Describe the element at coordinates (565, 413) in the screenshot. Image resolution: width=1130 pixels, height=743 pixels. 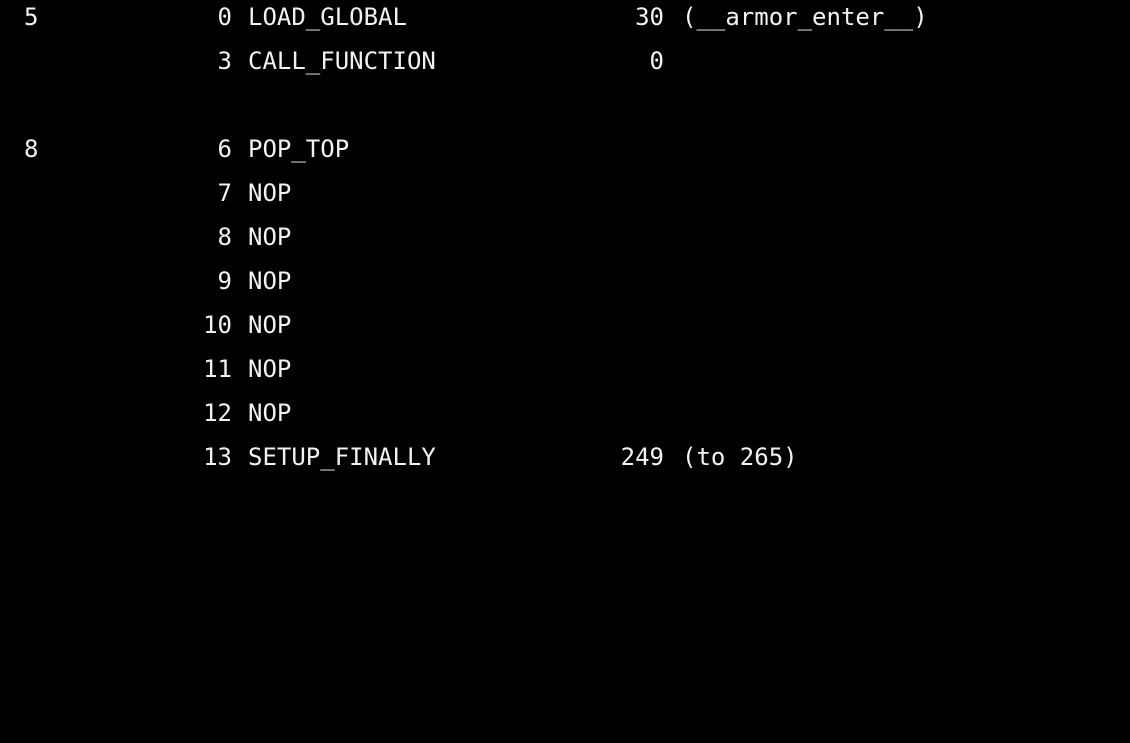
I see `disassembly-row: 12 NOP` at that location.